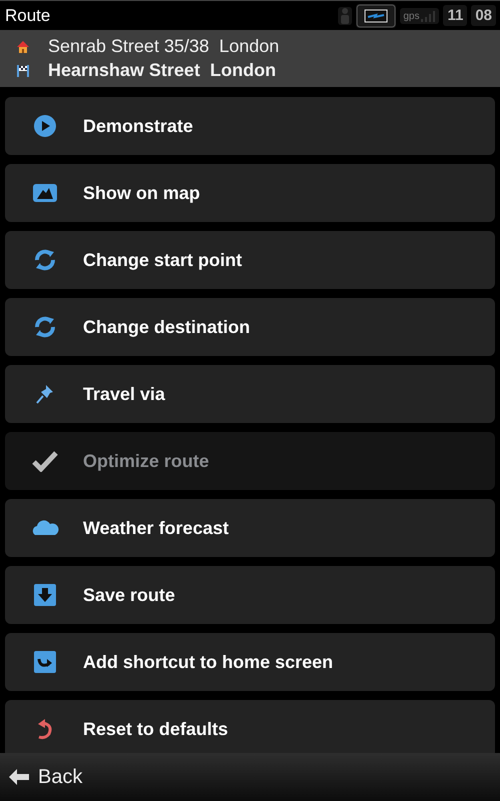 Image resolution: width=500 pixels, height=801 pixels. I want to click on menu-item: Travel via, so click(250, 394).